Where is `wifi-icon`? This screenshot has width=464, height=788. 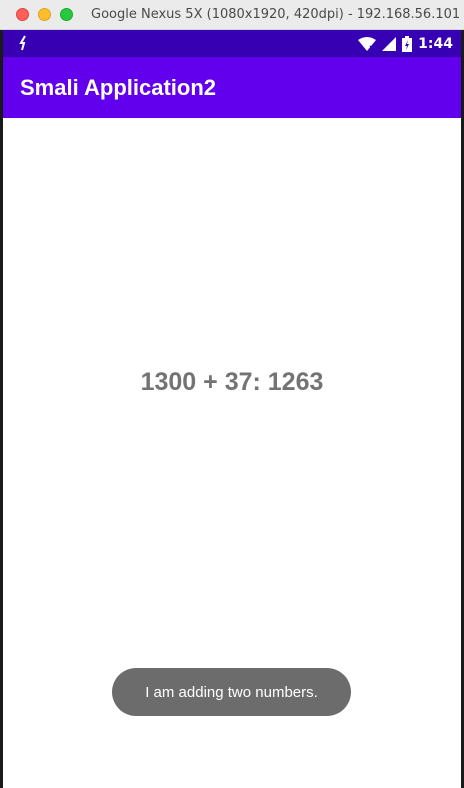 wifi-icon is located at coordinates (367, 44).